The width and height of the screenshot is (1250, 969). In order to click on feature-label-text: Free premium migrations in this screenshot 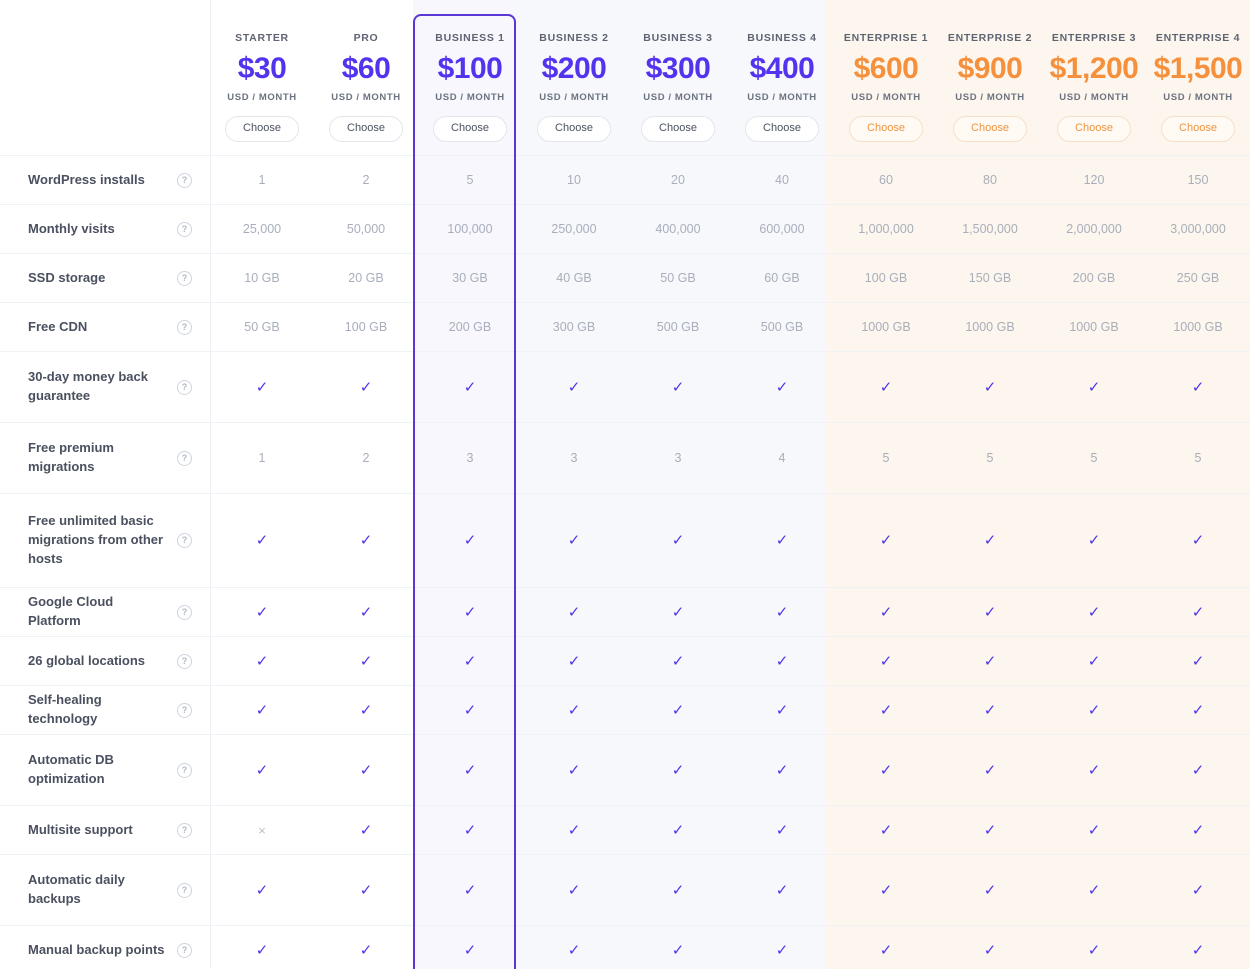, I will do `click(71, 457)`.